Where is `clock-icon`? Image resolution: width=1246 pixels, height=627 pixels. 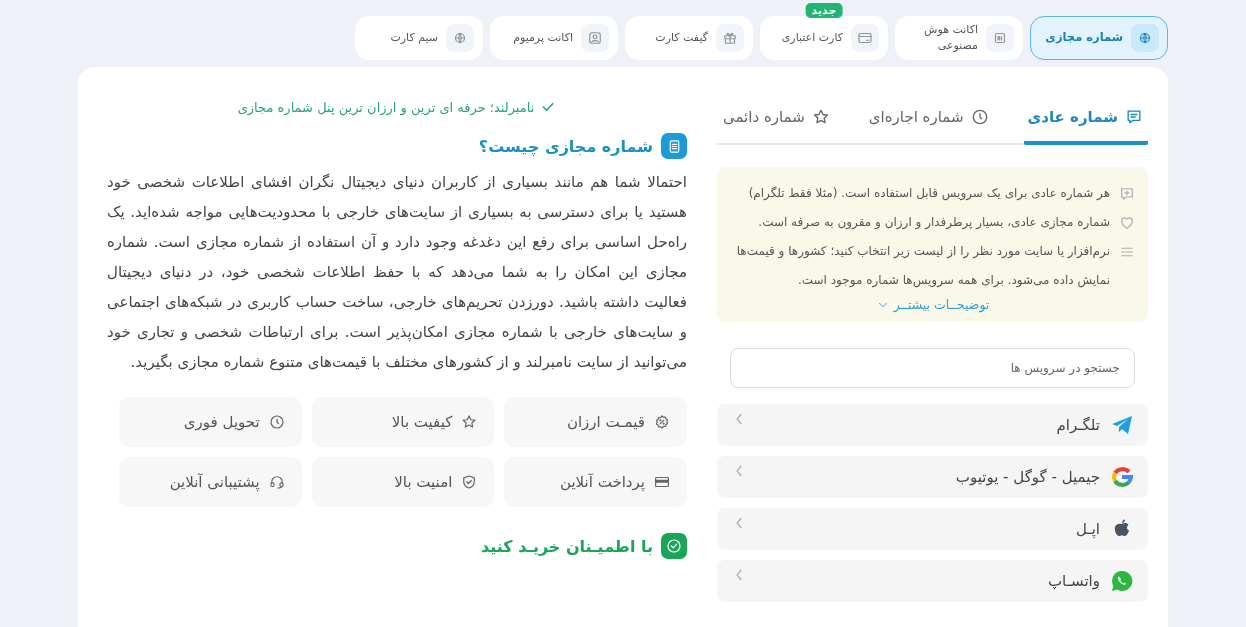
clock-icon is located at coordinates (276, 422).